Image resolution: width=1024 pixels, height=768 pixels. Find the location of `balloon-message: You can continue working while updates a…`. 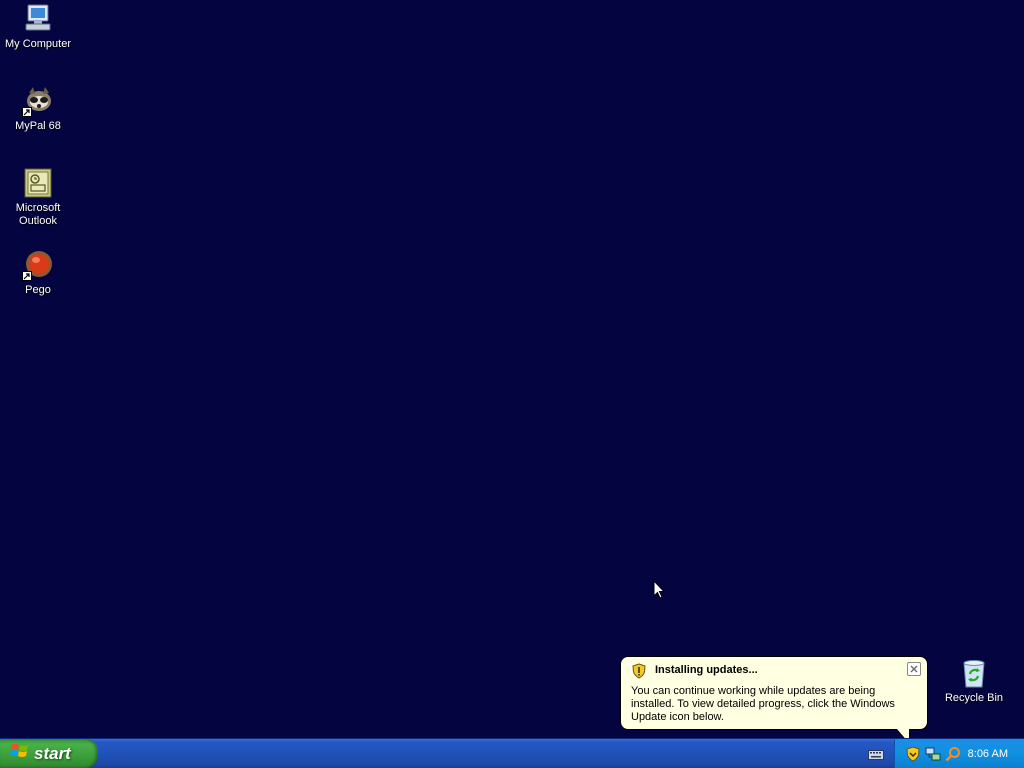

balloon-message: You can continue working while updates a… is located at coordinates (763, 704).